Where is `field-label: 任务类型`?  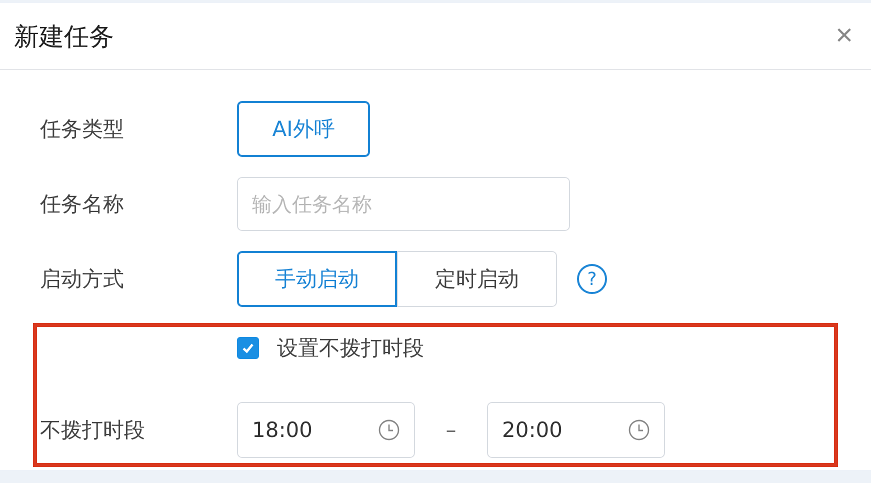 field-label: 任务类型 is located at coordinates (82, 129).